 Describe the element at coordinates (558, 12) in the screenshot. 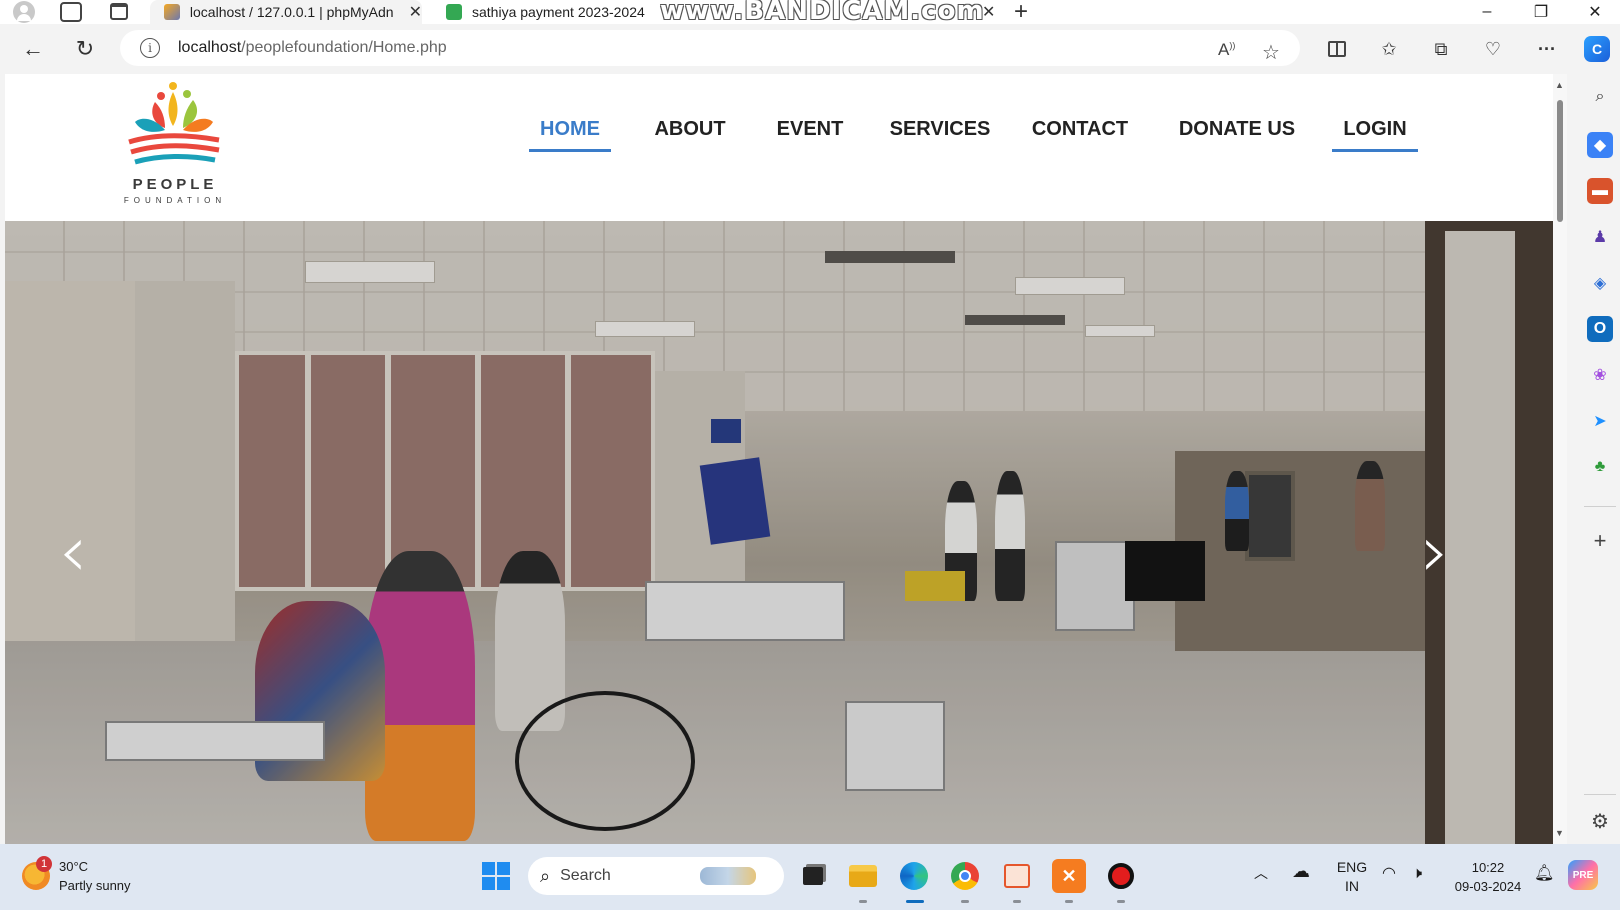

I see `tab-title: sathiya payment 2023-2024` at that location.